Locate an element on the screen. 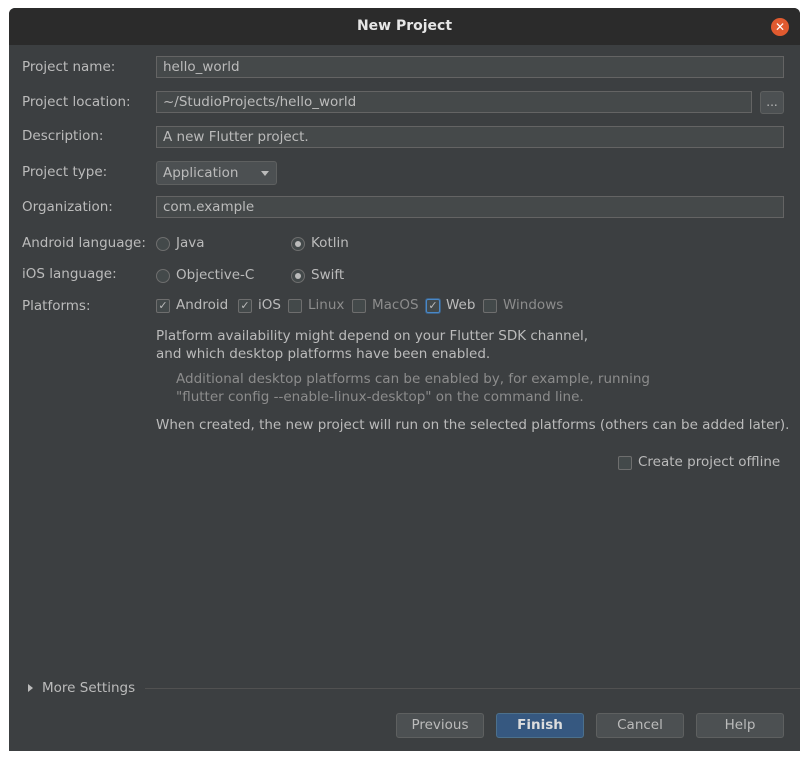 This screenshot has width=809, height=759. previous-button: Previous is located at coordinates (440, 725).